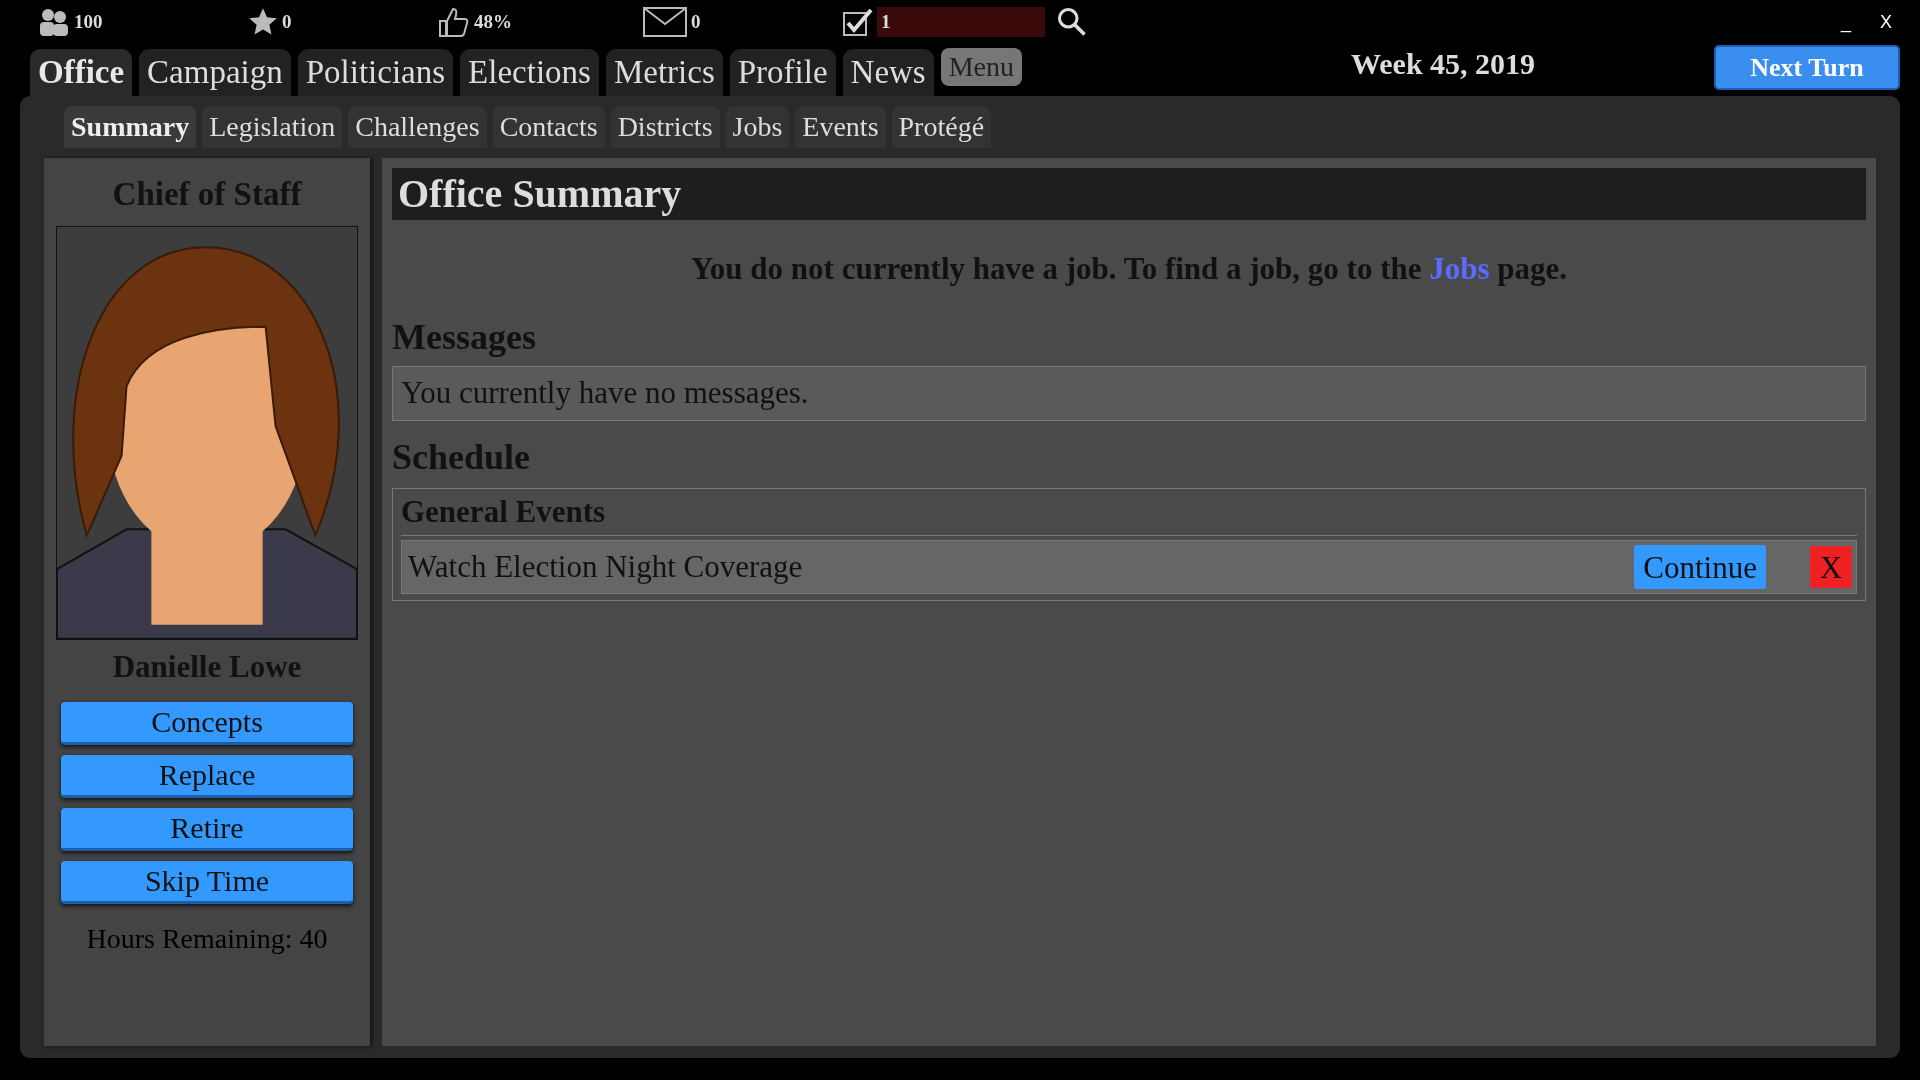 The image size is (1920, 1080). What do you see at coordinates (88, 21) in the screenshot?
I see `stat-value: 100` at bounding box center [88, 21].